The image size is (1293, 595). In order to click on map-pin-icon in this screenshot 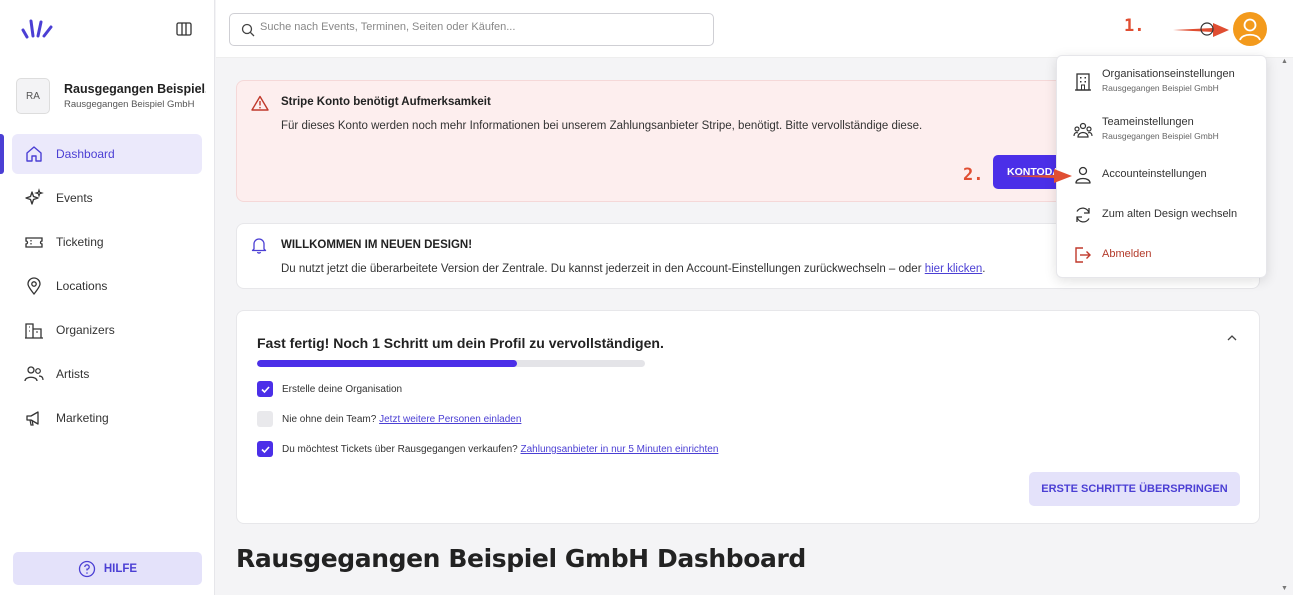, I will do `click(34, 286)`.